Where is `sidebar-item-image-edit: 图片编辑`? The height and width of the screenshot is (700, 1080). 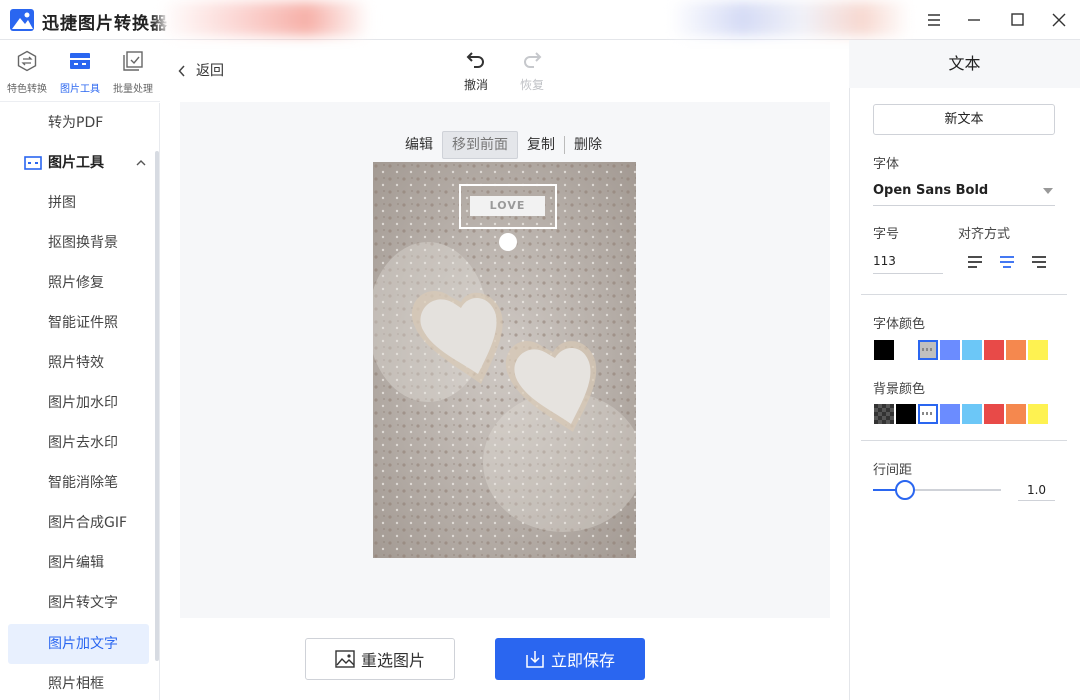
sidebar-item-image-edit: 图片编辑 is located at coordinates (78, 563).